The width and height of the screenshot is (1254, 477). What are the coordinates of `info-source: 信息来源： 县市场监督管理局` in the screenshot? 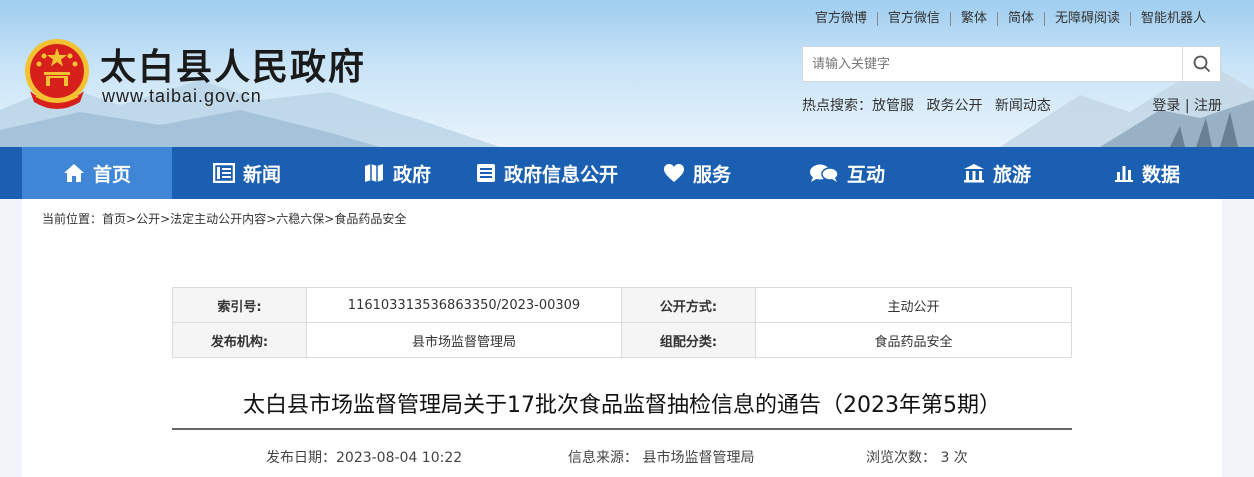 It's located at (661, 458).